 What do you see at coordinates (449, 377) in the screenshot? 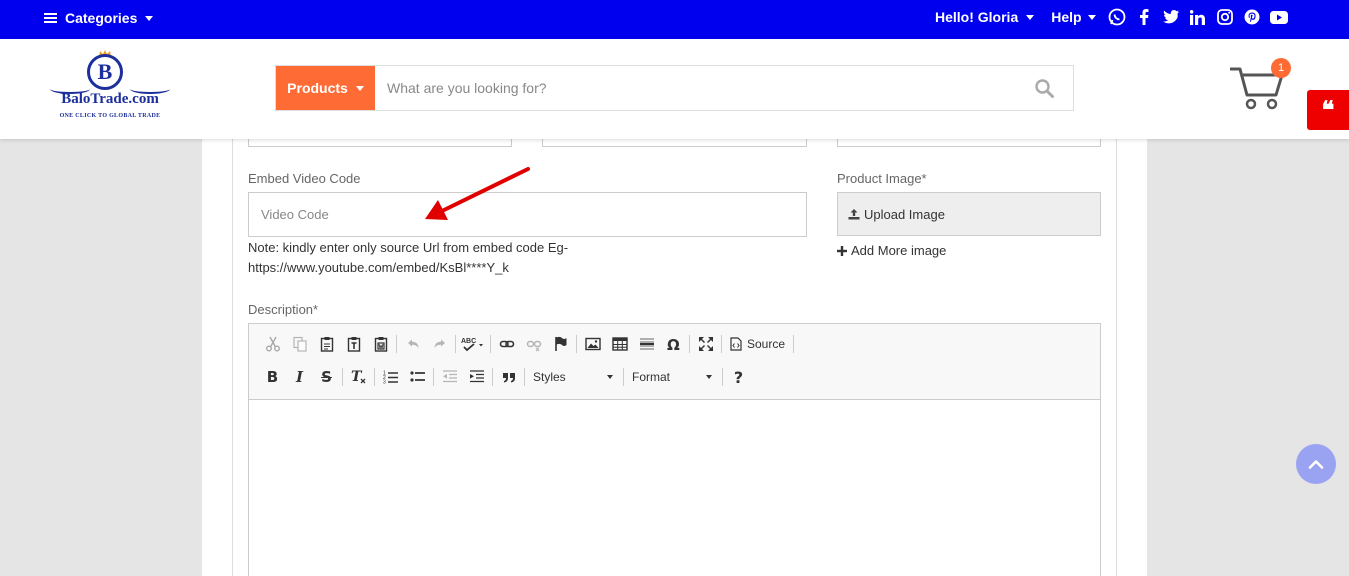
I see `outdent-icon` at bounding box center [449, 377].